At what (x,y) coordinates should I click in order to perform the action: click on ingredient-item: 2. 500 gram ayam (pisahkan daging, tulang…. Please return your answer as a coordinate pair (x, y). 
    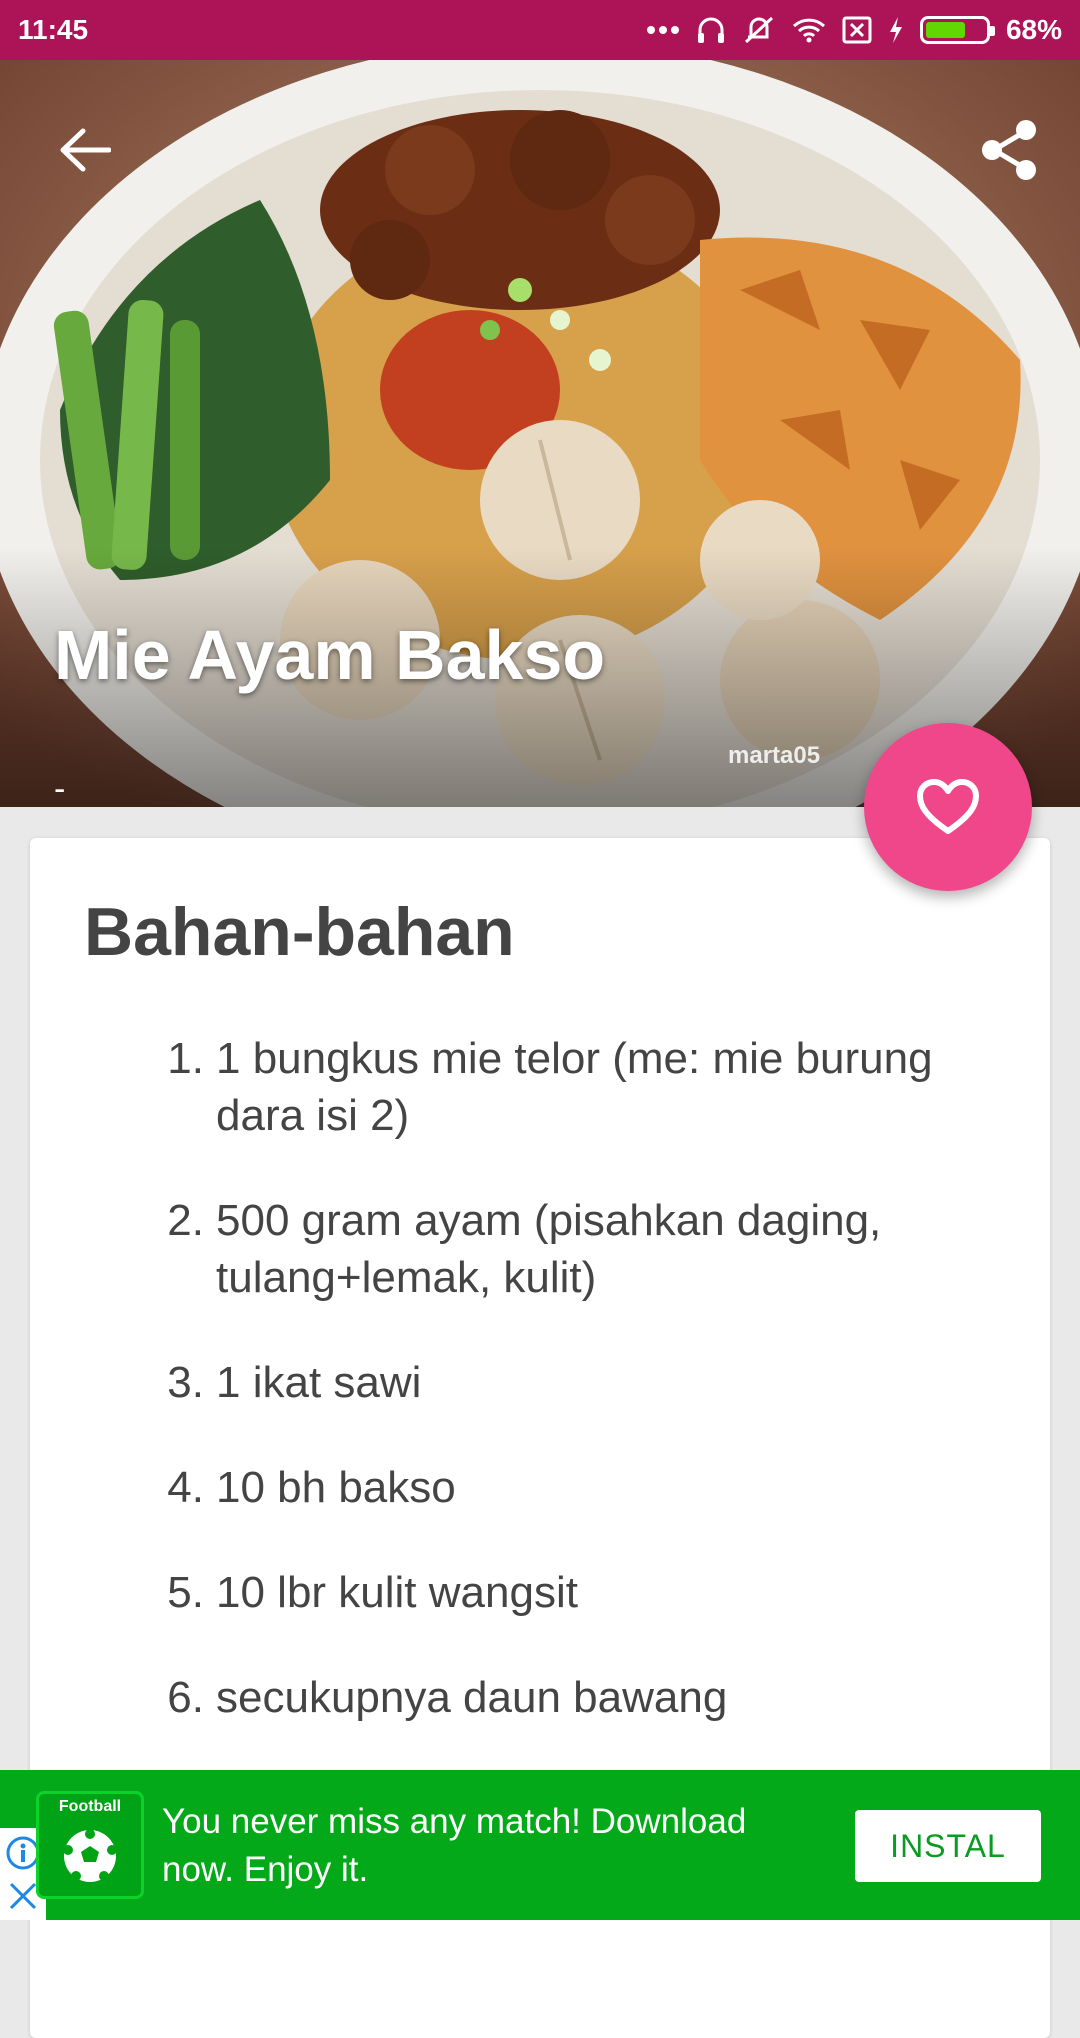
    Looking at the image, I should click on (585, 1249).